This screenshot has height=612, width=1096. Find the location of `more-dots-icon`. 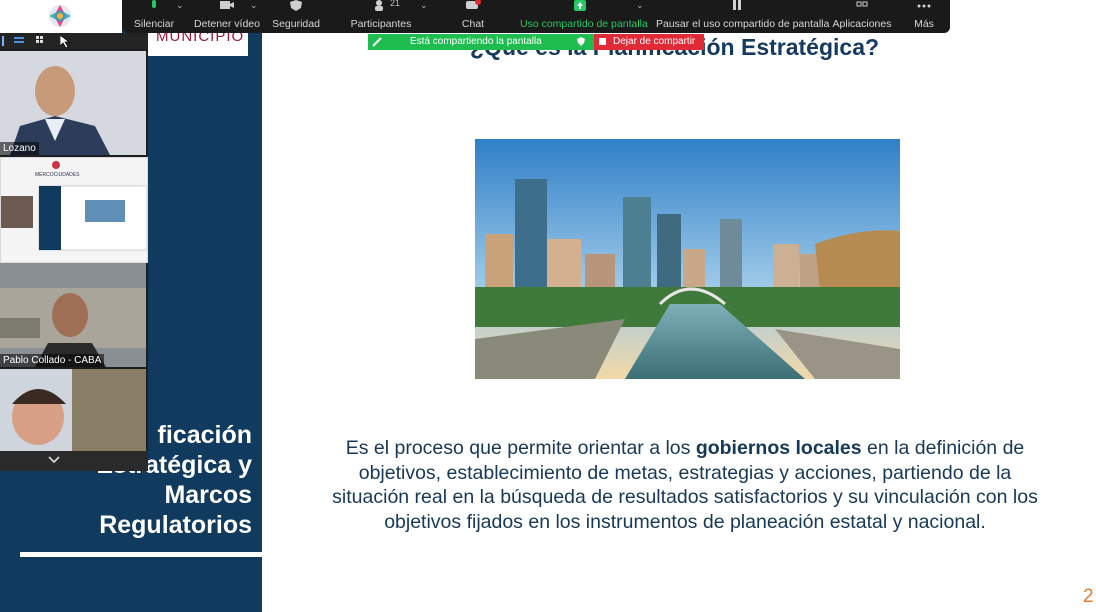

more-dots-icon is located at coordinates (924, 6).